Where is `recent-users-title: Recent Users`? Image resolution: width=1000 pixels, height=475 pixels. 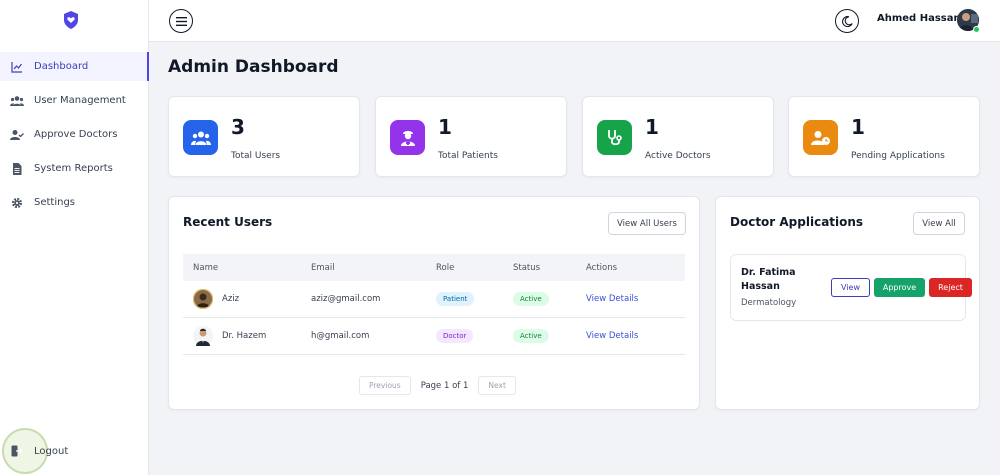 recent-users-title: Recent Users is located at coordinates (228, 222).